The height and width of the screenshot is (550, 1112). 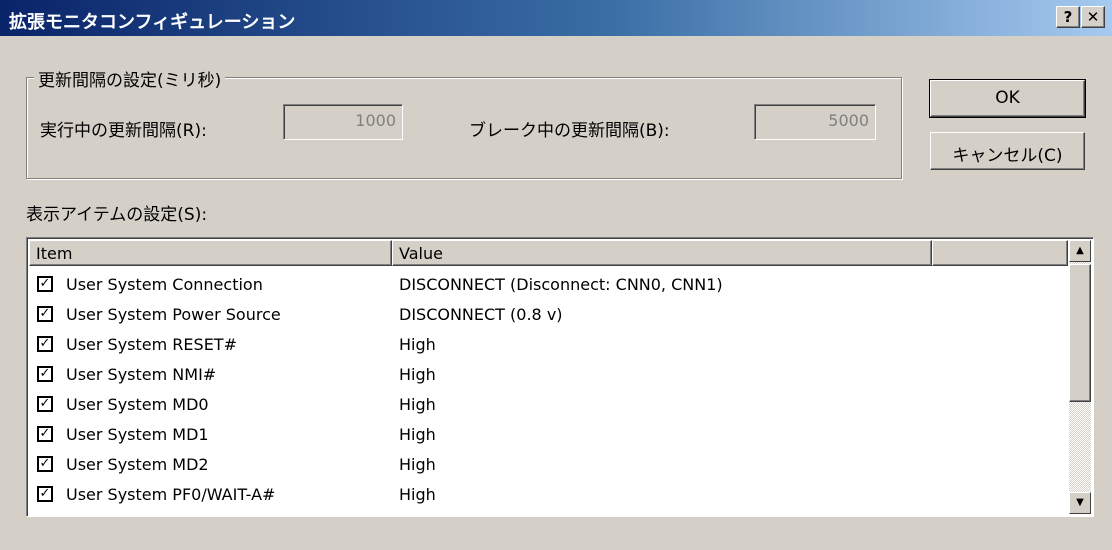 What do you see at coordinates (164, 284) in the screenshot?
I see `item-name: User System Connection` at bounding box center [164, 284].